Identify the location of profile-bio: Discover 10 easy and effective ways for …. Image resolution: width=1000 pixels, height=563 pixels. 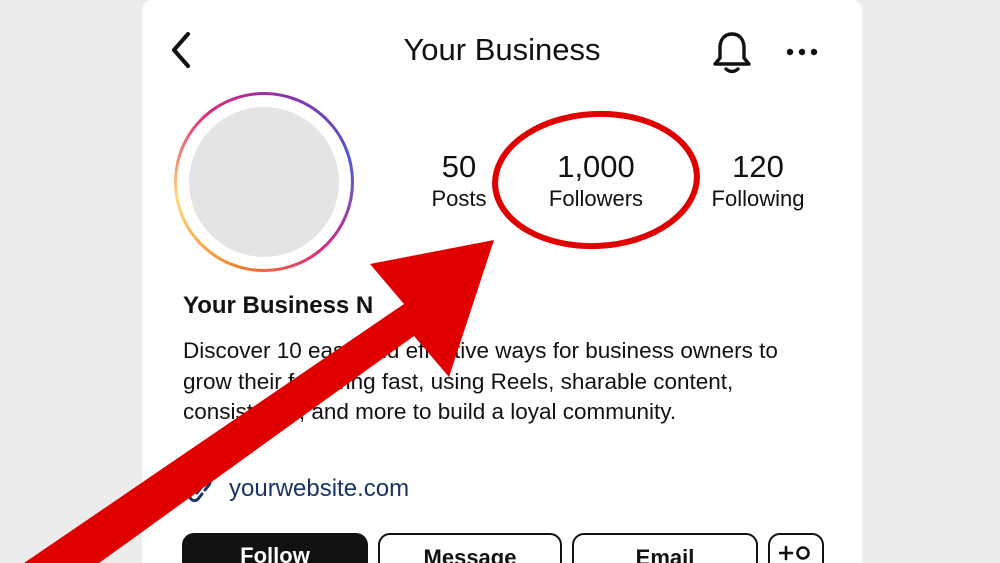
(518, 382).